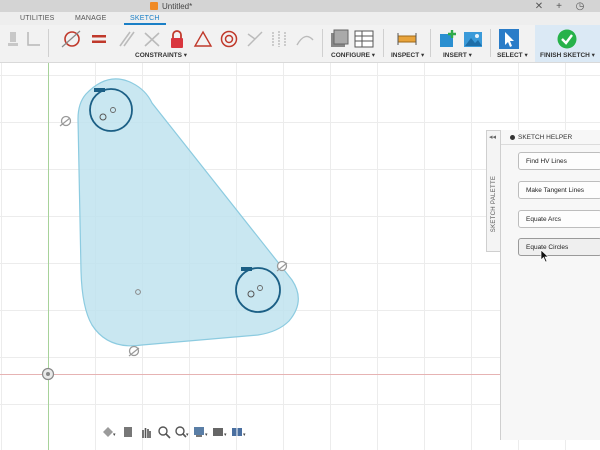 The width and height of the screenshot is (600, 450). I want to click on make-tangent-lines-button: Make Tangent Lines, so click(559, 190).